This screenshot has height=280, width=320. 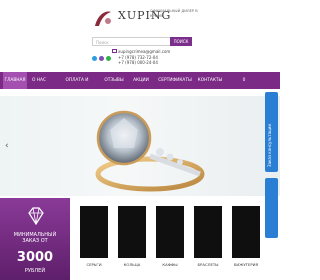 What do you see at coordinates (108, 58) in the screenshot?
I see `whatsapp-icon` at bounding box center [108, 58].